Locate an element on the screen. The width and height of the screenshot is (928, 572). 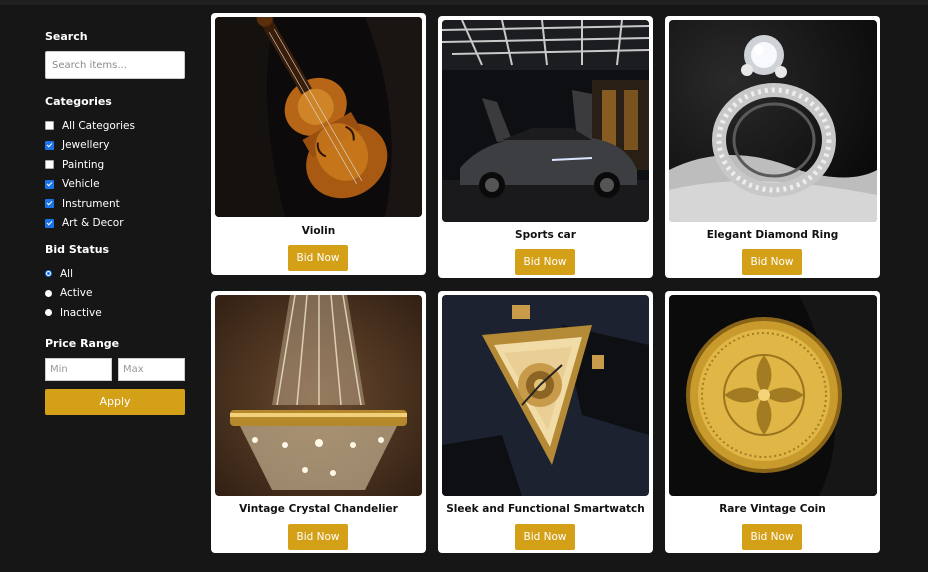
apply-button: Apply is located at coordinates (115, 401).